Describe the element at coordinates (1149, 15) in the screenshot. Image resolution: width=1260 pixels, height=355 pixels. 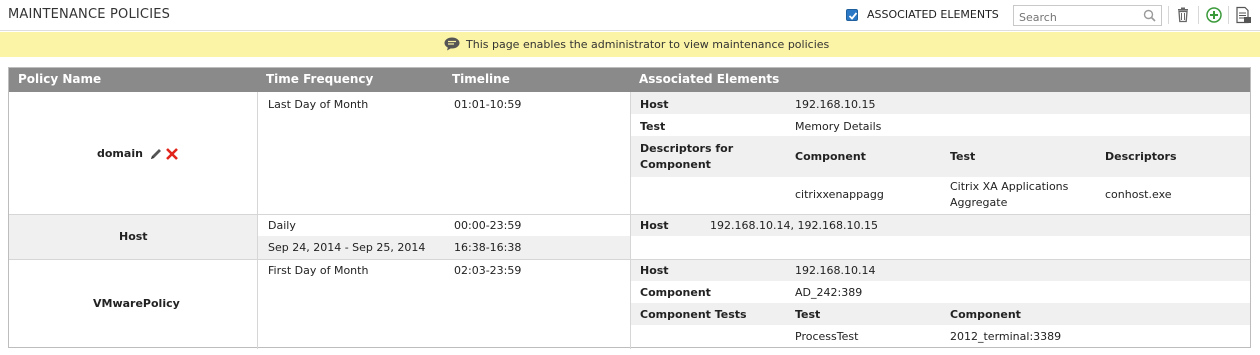
I see `search-icon` at that location.